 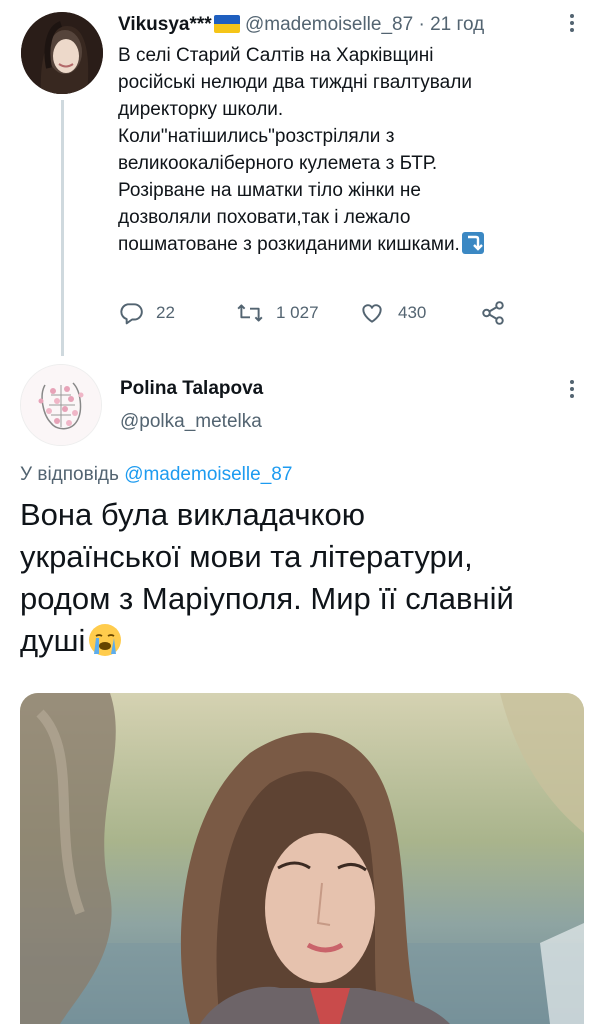 What do you see at coordinates (289, 244) in the screenshot?
I see `tweet-text-line: пошматоване з розкиданими кишками.` at bounding box center [289, 244].